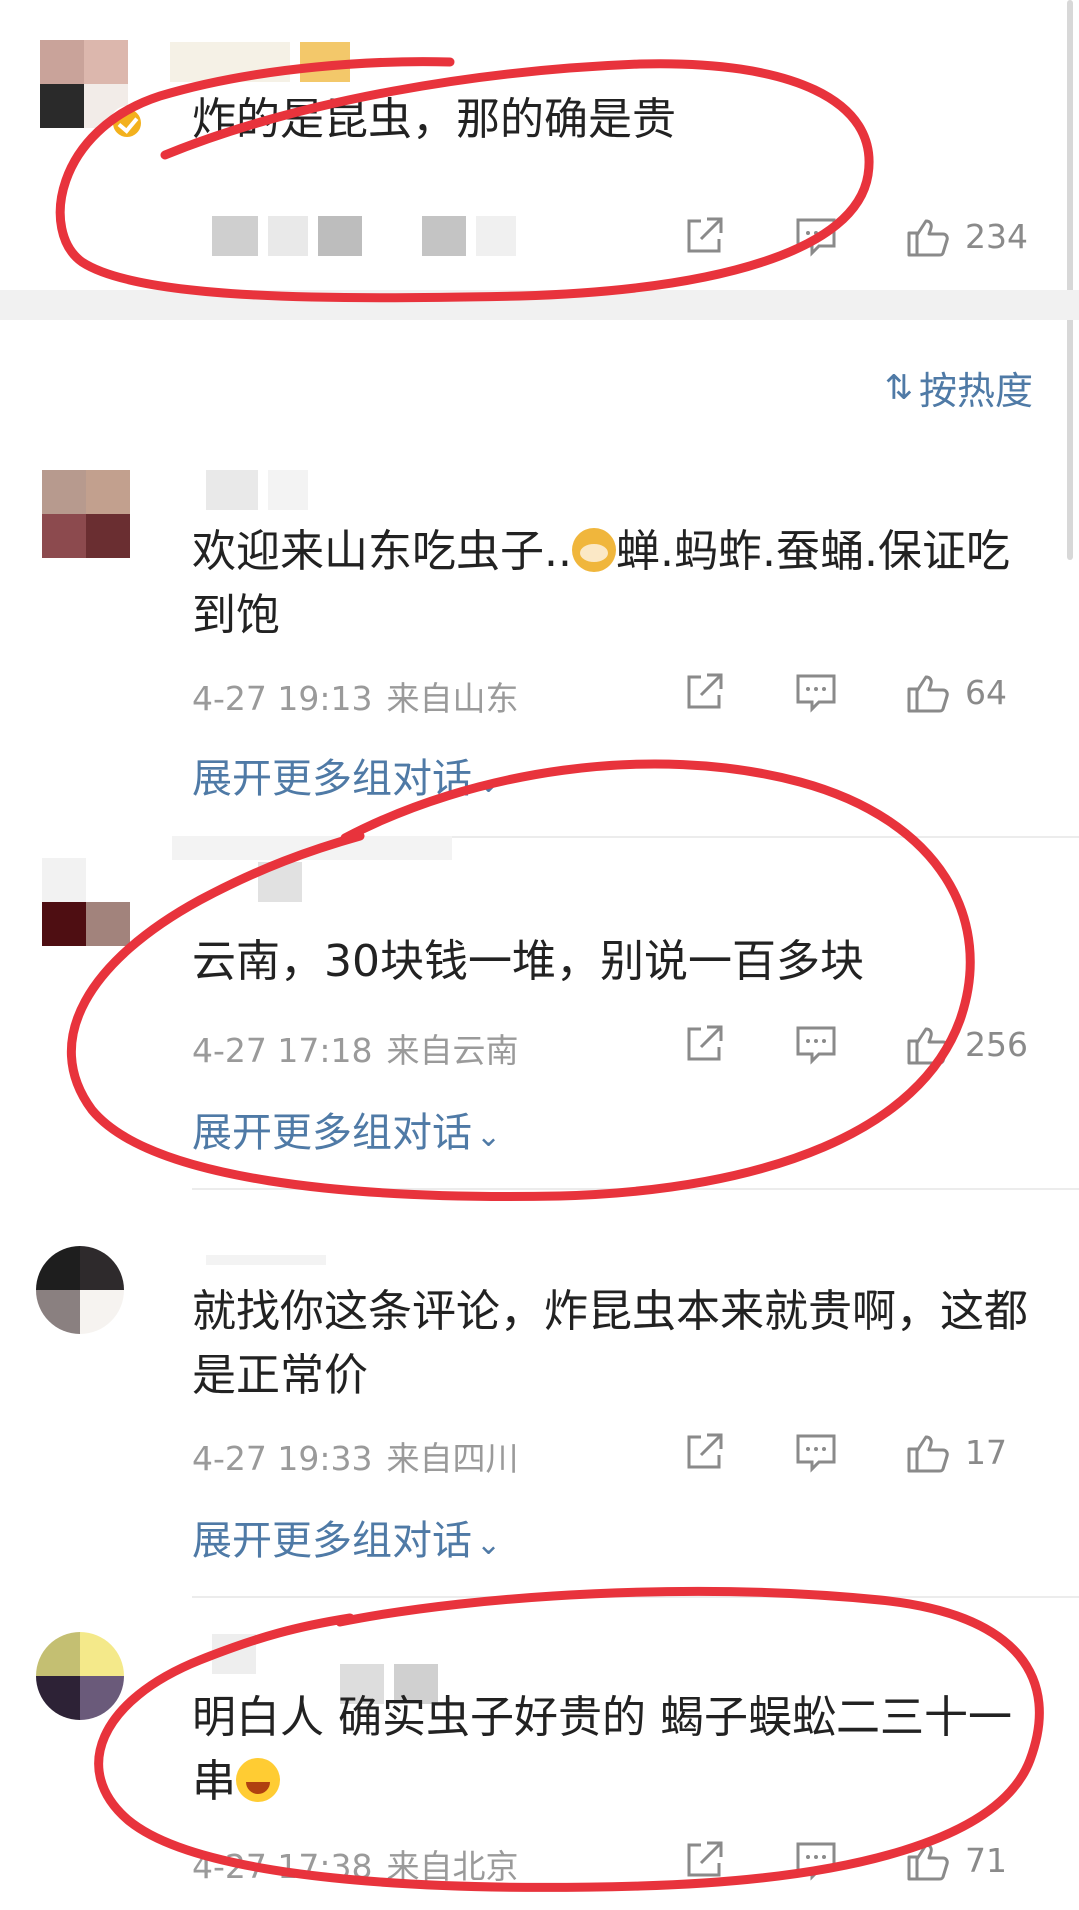  I want to click on scrollbar, so click(1070, 280).